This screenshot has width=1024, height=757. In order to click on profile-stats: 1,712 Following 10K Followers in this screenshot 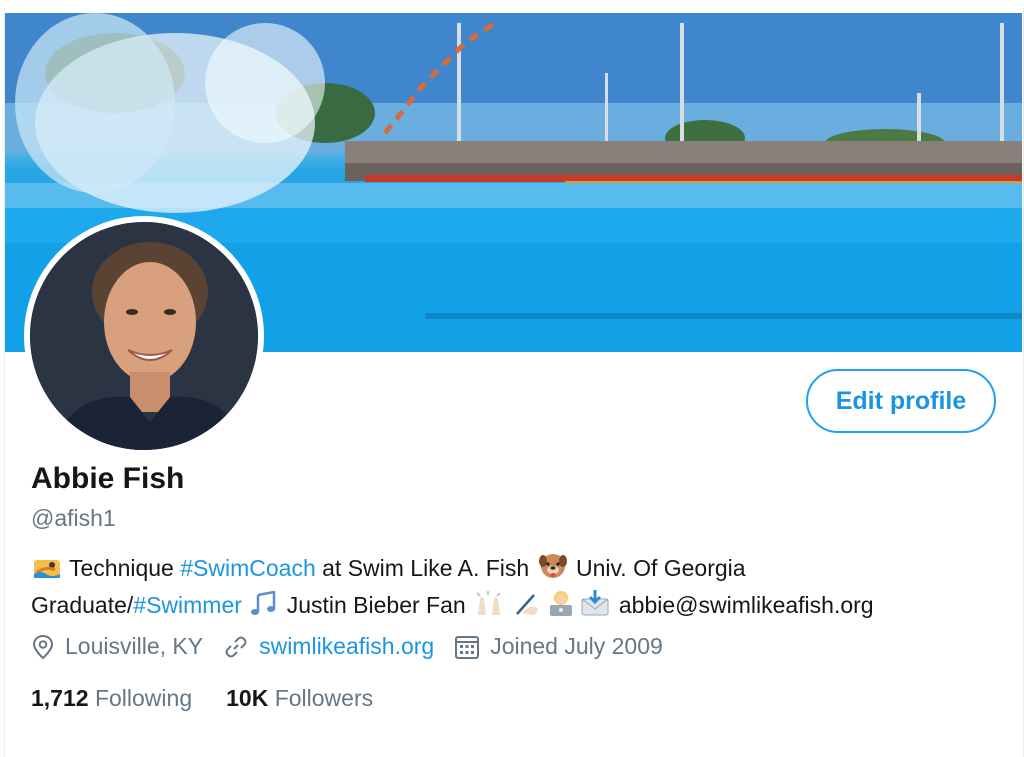, I will do `click(219, 698)`.